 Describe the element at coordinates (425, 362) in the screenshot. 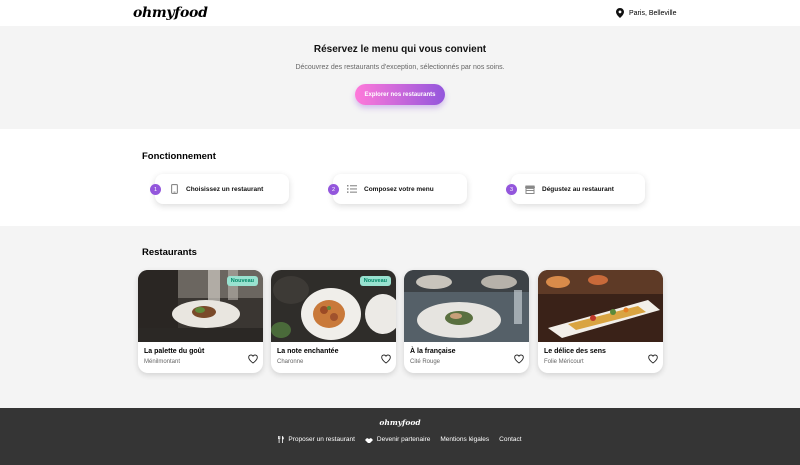

I see `restaurant-area: Cité Rouge` at that location.